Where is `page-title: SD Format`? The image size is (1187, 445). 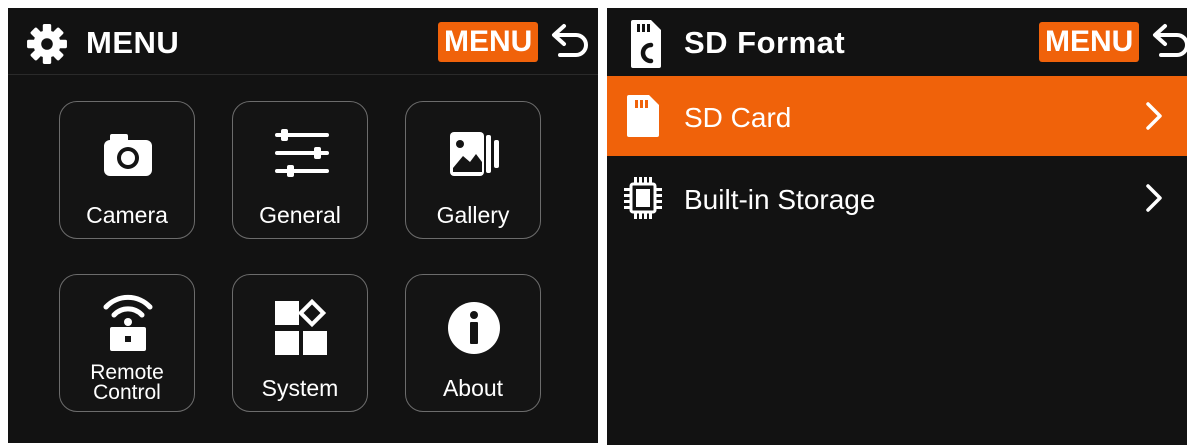
page-title: SD Format is located at coordinates (765, 42).